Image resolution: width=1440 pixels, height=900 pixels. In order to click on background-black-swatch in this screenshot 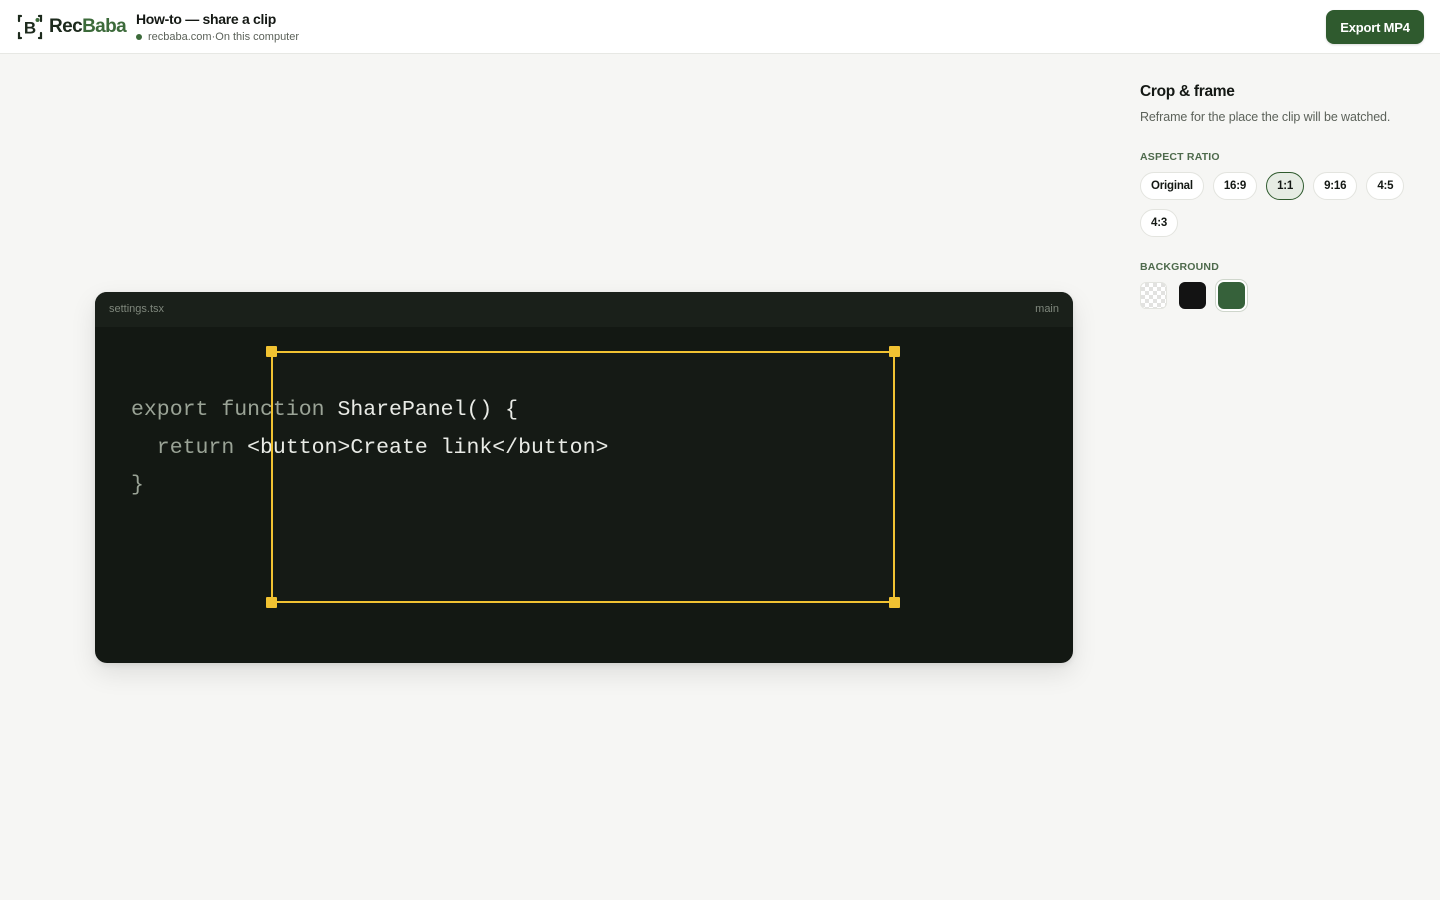, I will do `click(1192, 295)`.